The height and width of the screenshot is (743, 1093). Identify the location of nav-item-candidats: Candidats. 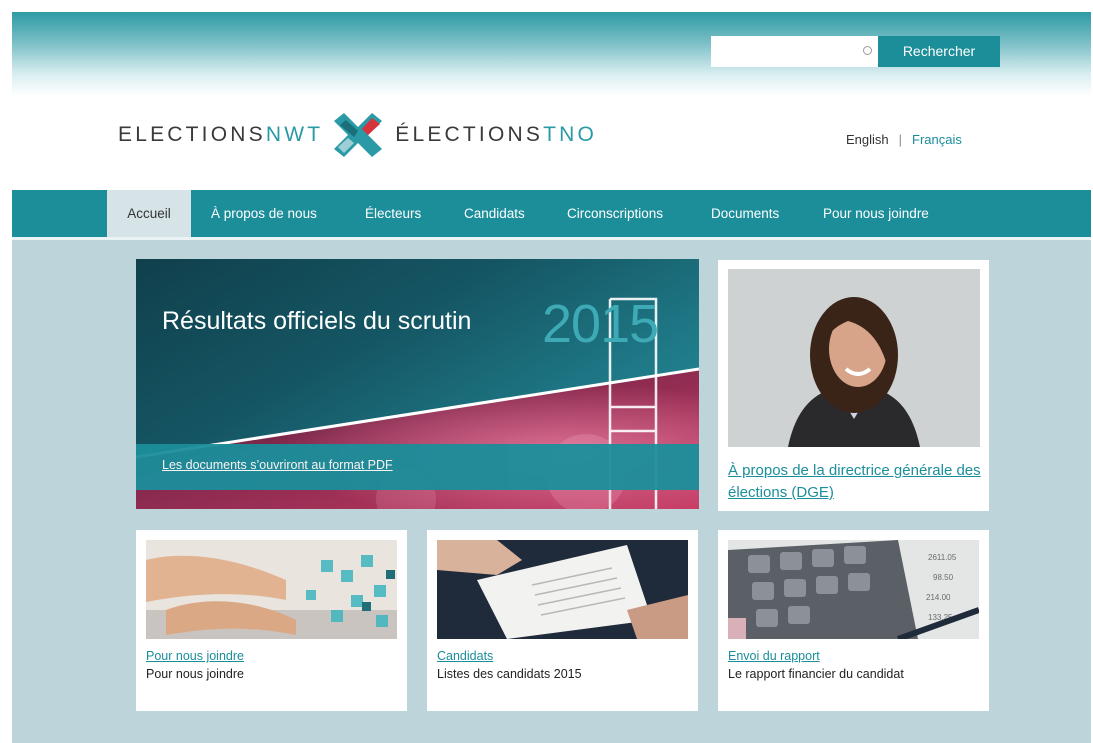
(494, 213).